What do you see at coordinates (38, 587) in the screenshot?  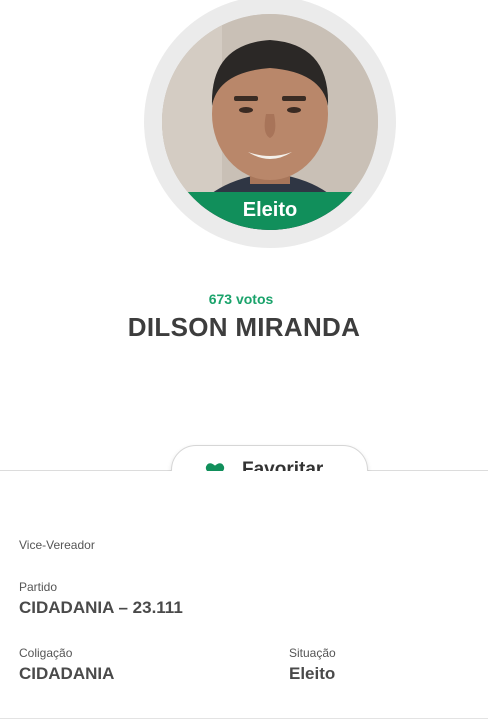 I see `party-label: Partido` at bounding box center [38, 587].